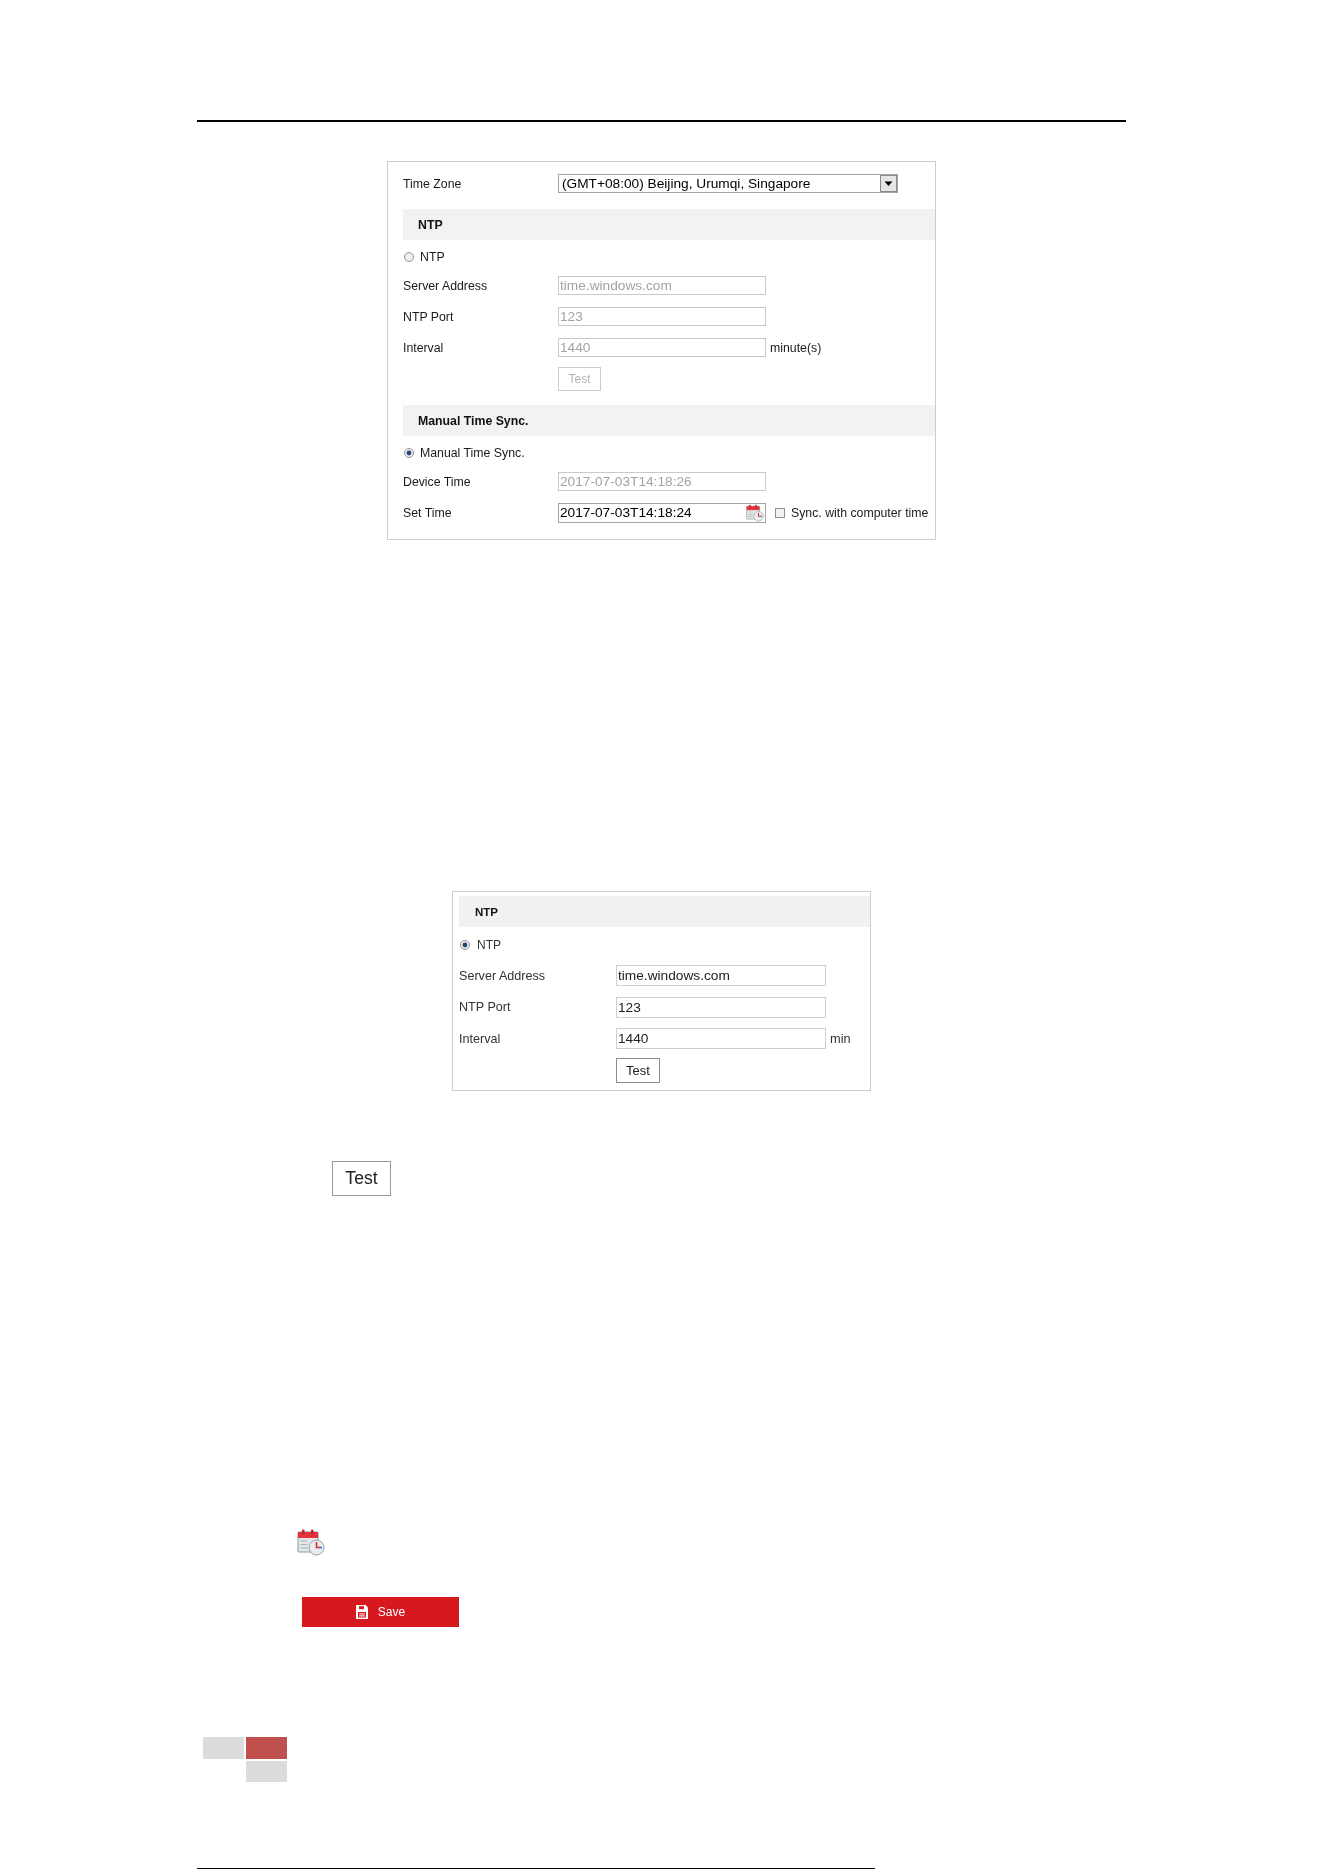 This screenshot has width=1324, height=1872. Describe the element at coordinates (669, 420) in the screenshot. I see `section-header: Manual Time Sync.` at that location.